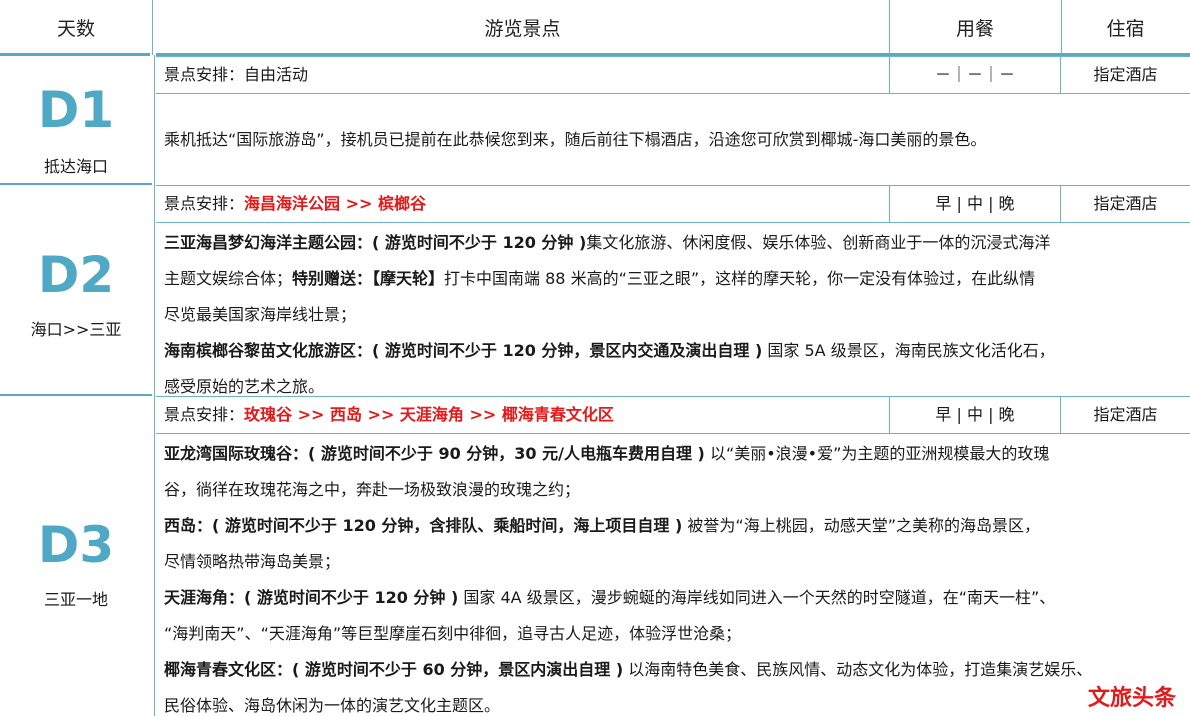 This screenshot has width=1190, height=716. Describe the element at coordinates (522, 29) in the screenshot. I see `header-sights: 游览景点` at that location.